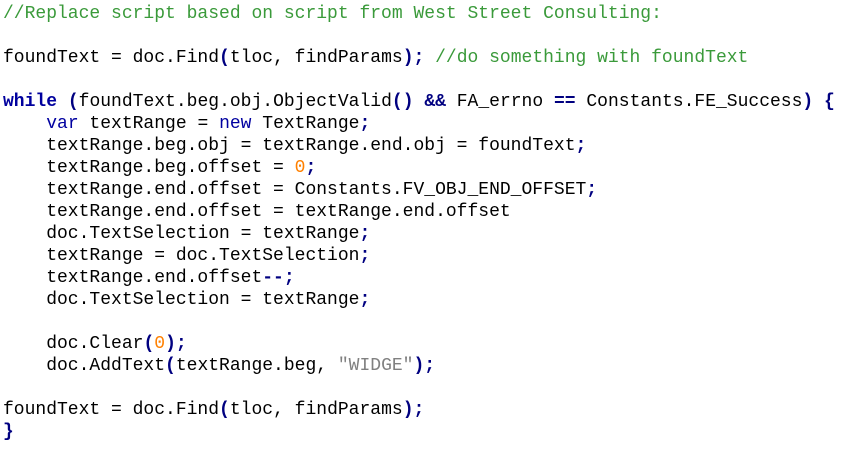 This screenshot has height=449, width=852. I want to click on code-text: textRange.beg.offset =, so click(149, 168).